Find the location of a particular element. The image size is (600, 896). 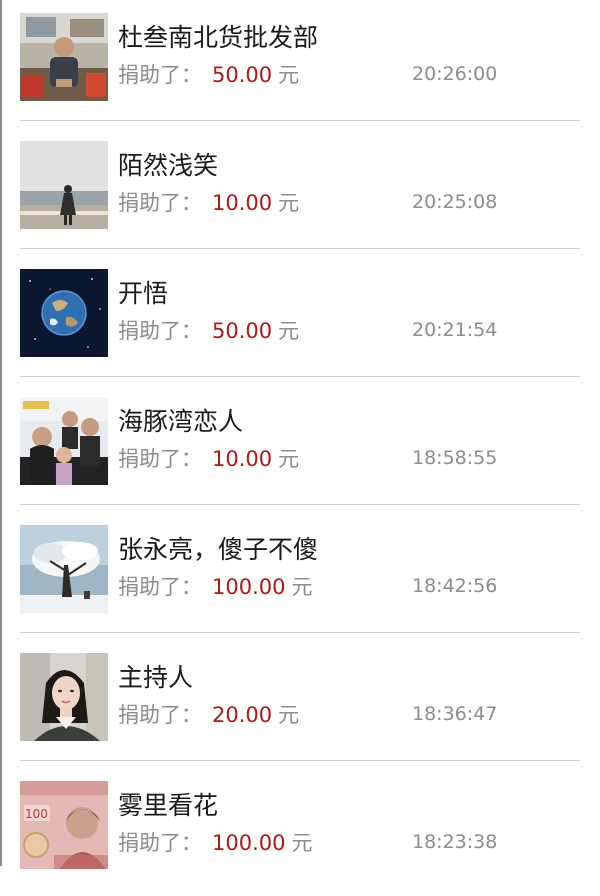

donation-time: 20:21:54 is located at coordinates (455, 330).